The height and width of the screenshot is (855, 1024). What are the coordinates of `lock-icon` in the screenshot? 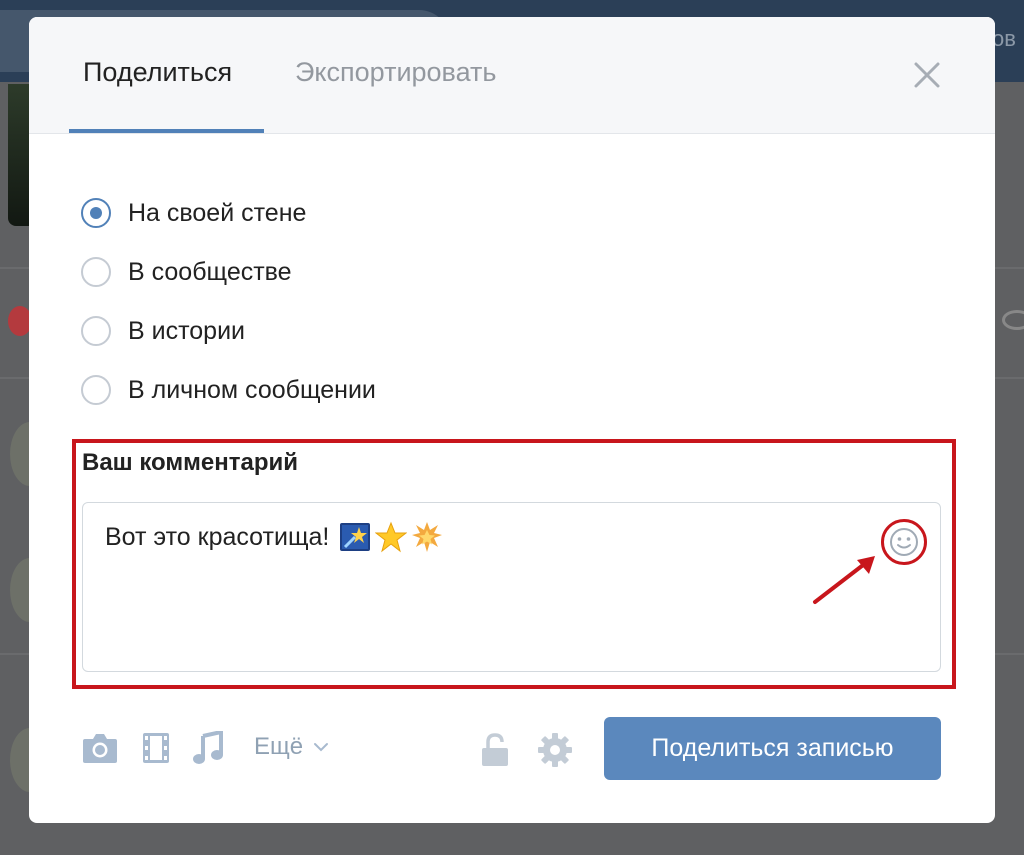 It's located at (495, 750).